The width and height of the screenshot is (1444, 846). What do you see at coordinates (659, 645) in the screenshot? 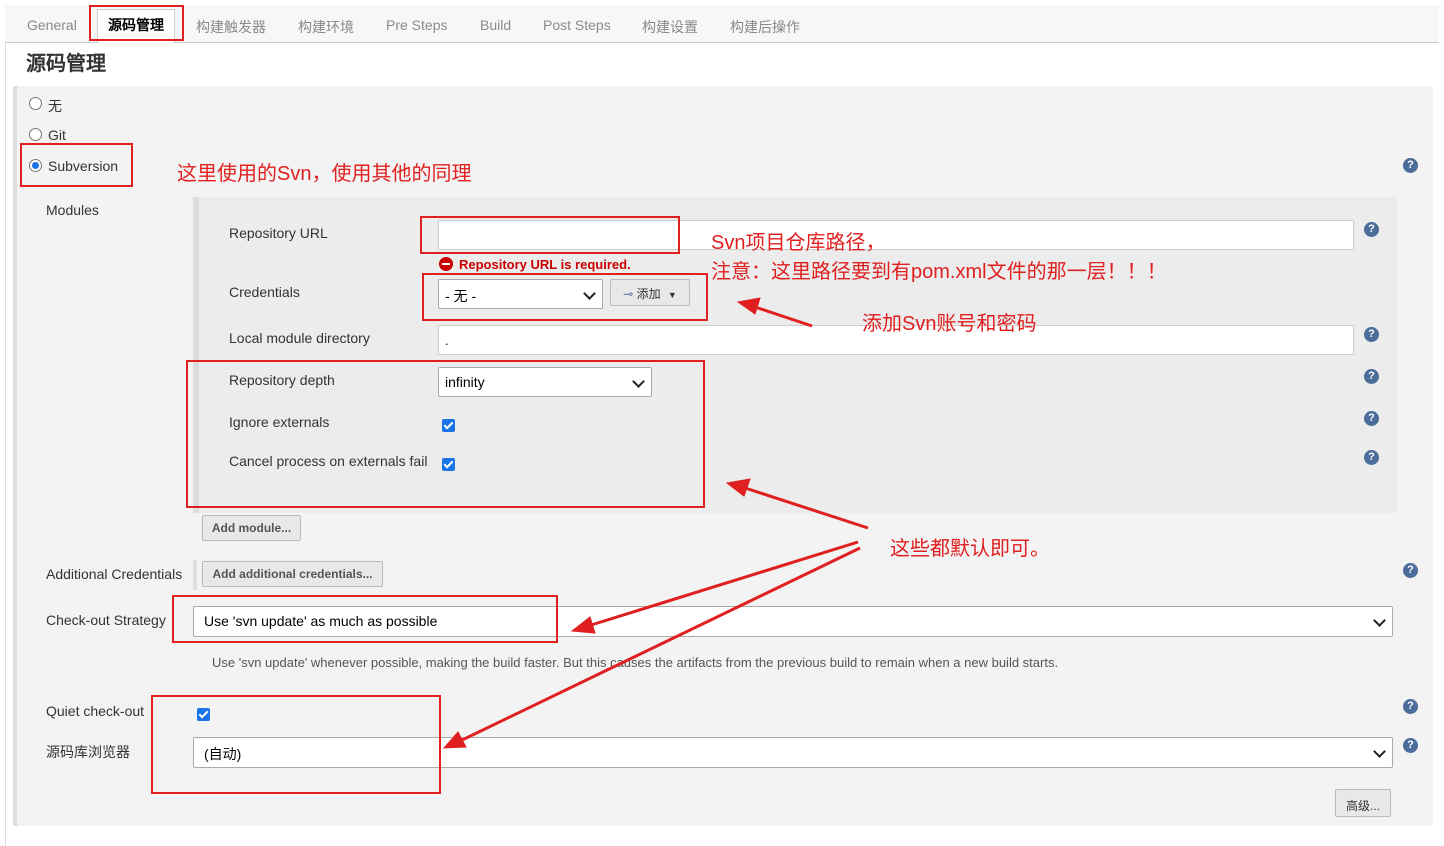
I see `arrow-quiet` at bounding box center [659, 645].